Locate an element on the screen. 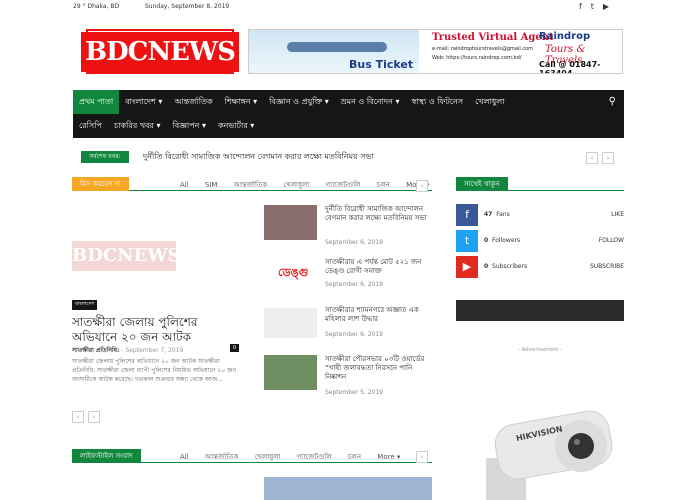 The width and height of the screenshot is (700, 500). pagination-next-button: › is located at coordinates (94, 417).